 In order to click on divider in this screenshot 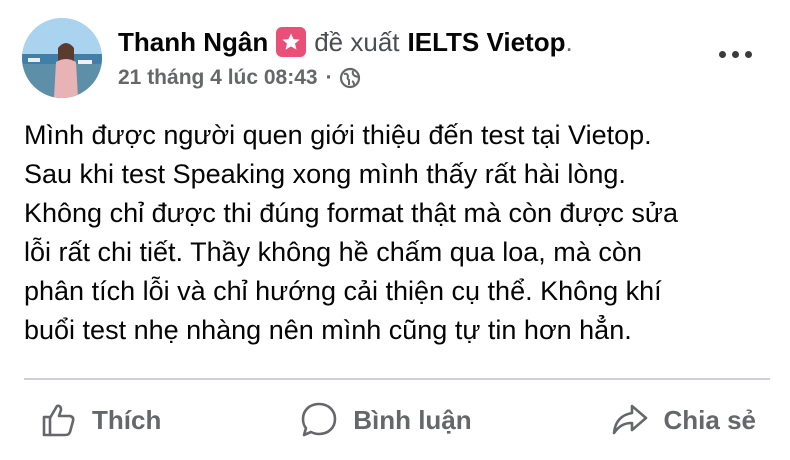, I will do `click(397, 379)`.